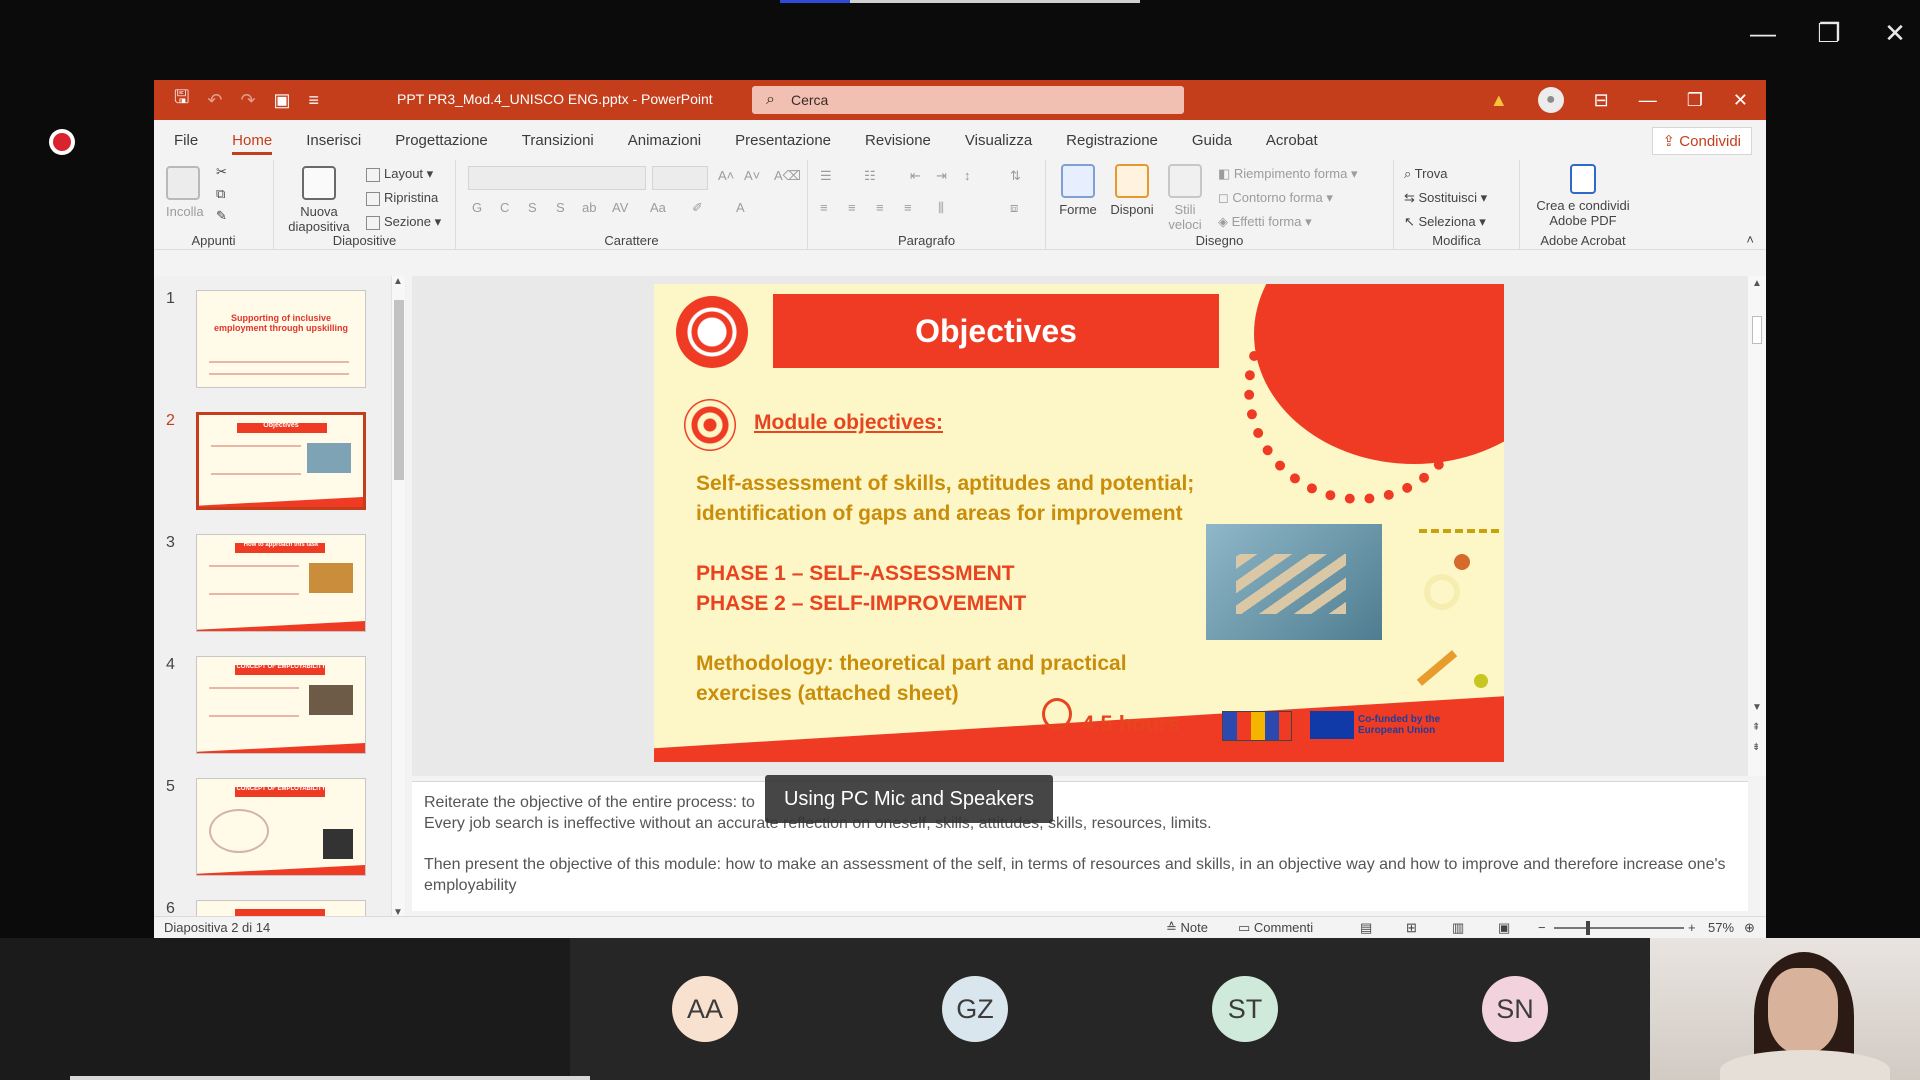 This screenshot has height=1080, width=1920. What do you see at coordinates (975, 1009) in the screenshot?
I see `participant-tile: GZ` at bounding box center [975, 1009].